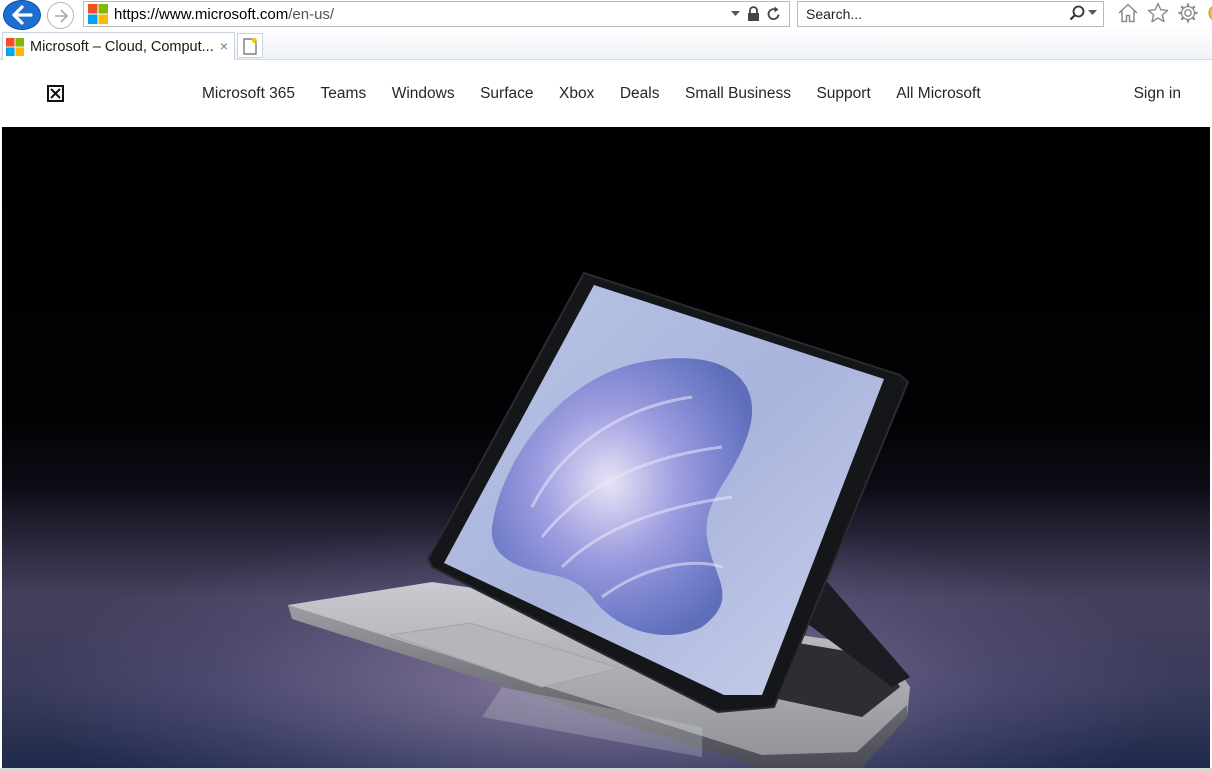 The height and width of the screenshot is (771, 1212). What do you see at coordinates (926, 14) in the screenshot?
I see `search-input` at bounding box center [926, 14].